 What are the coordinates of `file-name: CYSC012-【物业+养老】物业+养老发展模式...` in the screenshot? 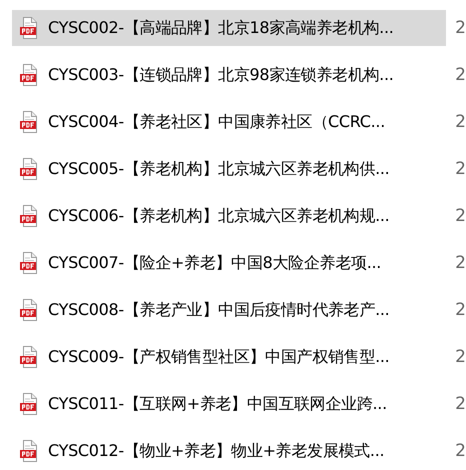 It's located at (216, 451).